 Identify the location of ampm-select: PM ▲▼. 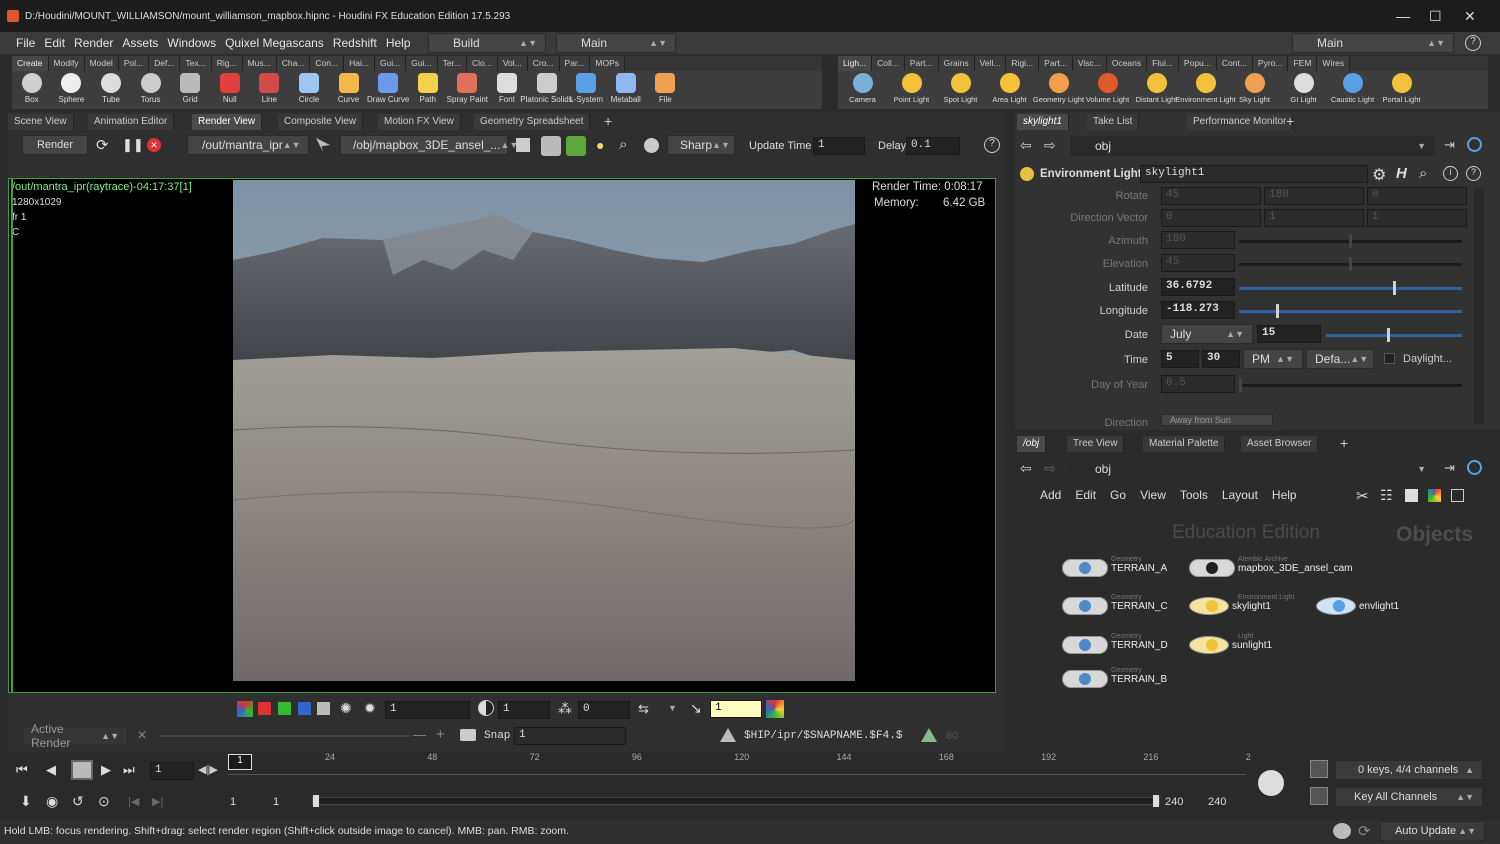
(1273, 359).